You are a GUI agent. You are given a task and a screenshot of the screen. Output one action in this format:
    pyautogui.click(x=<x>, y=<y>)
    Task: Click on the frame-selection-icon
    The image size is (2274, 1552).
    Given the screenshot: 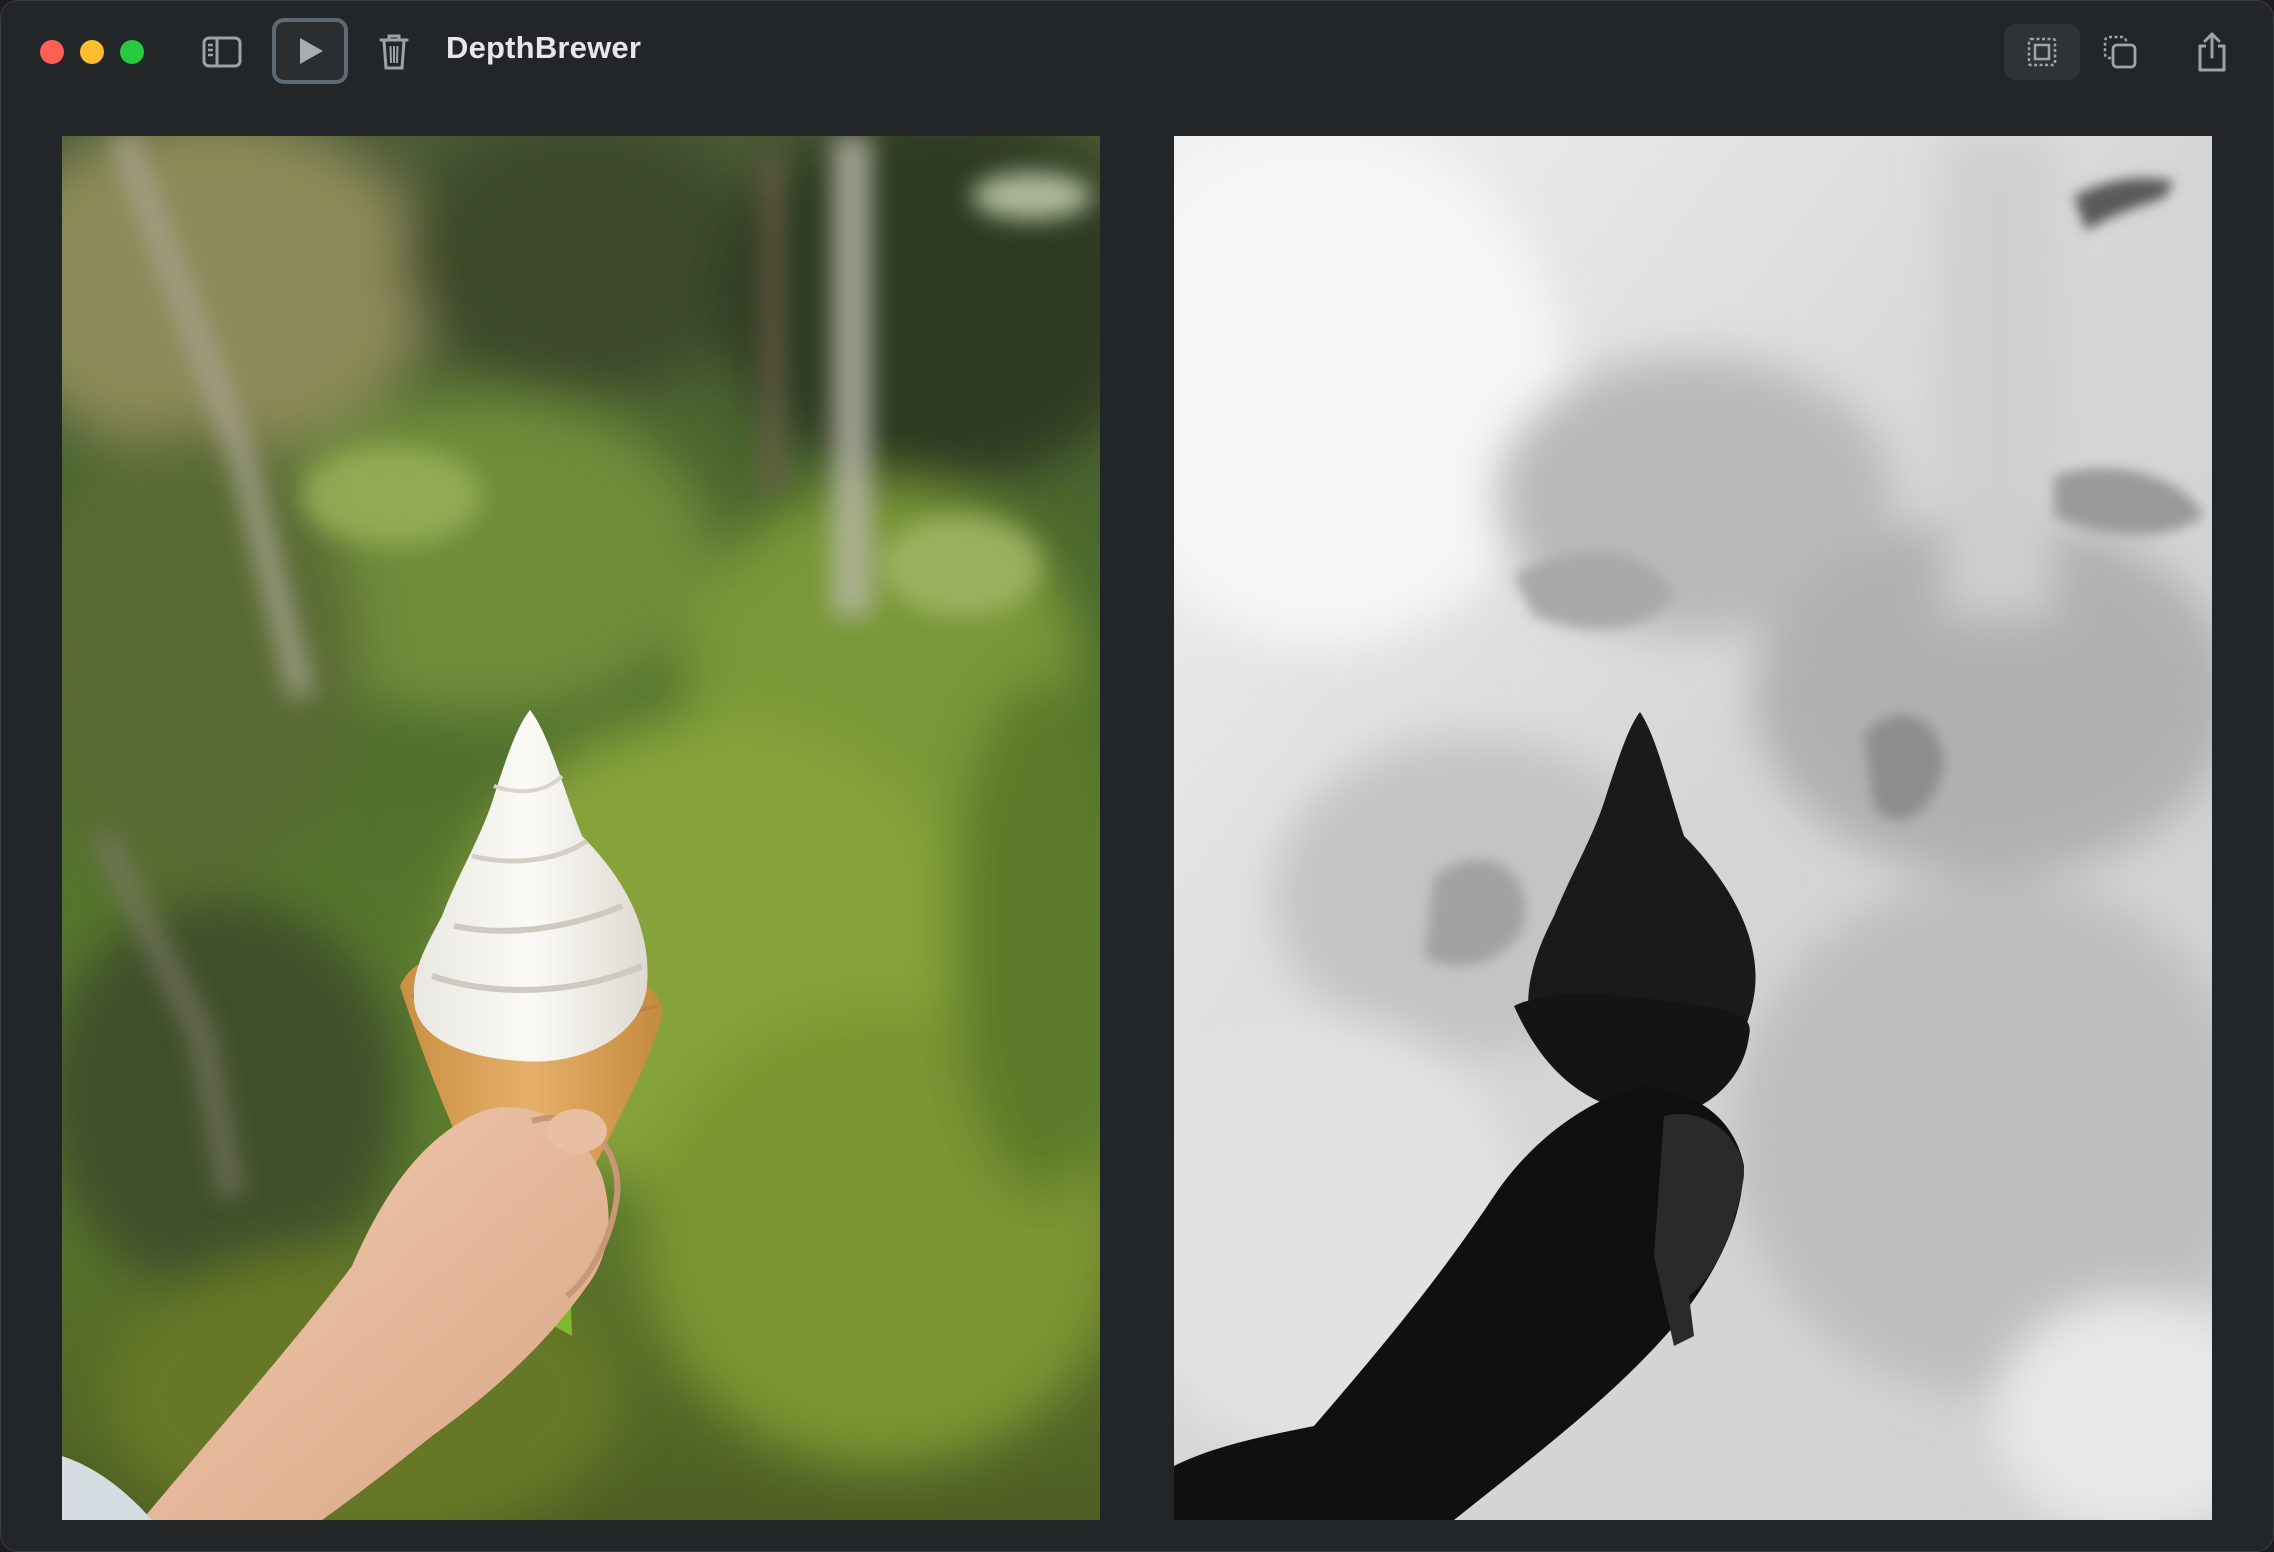 What is the action you would take?
    pyautogui.click(x=2042, y=52)
    